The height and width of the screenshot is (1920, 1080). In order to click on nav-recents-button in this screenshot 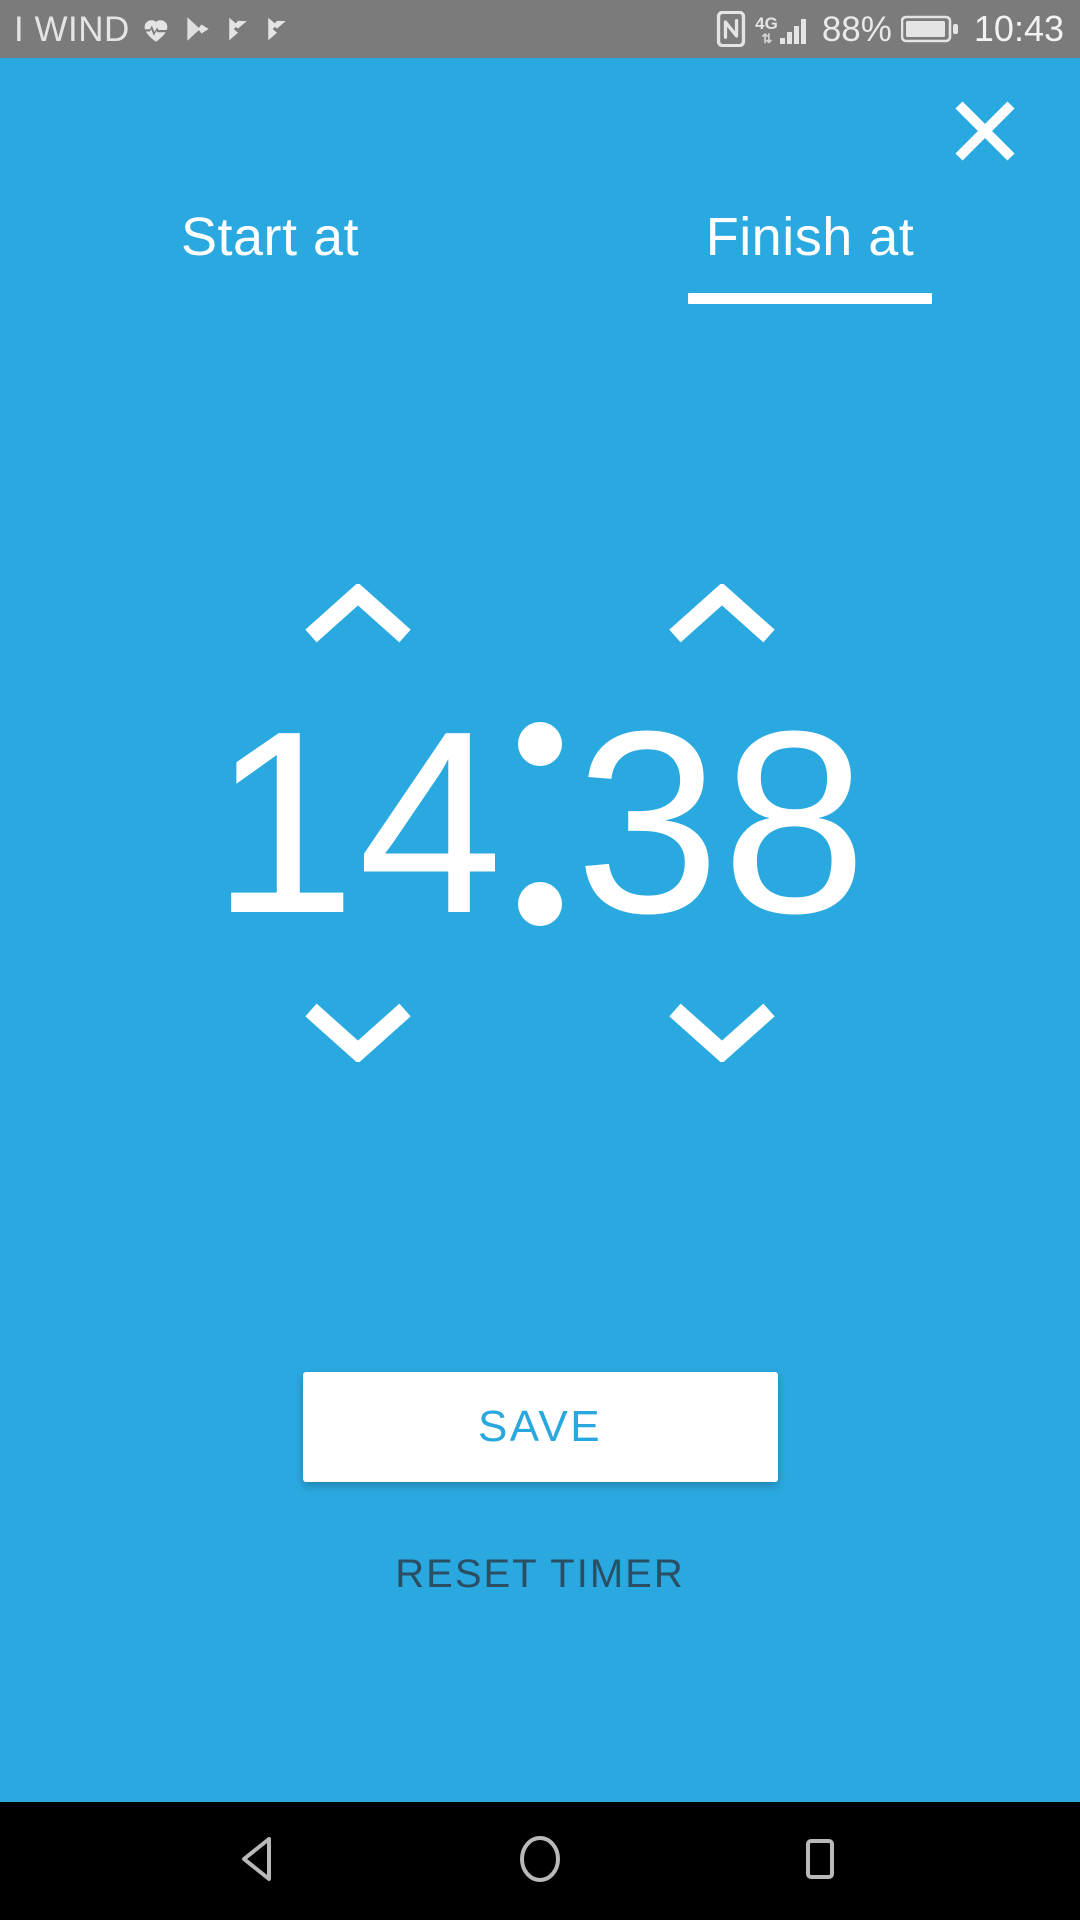, I will do `click(820, 1861)`.